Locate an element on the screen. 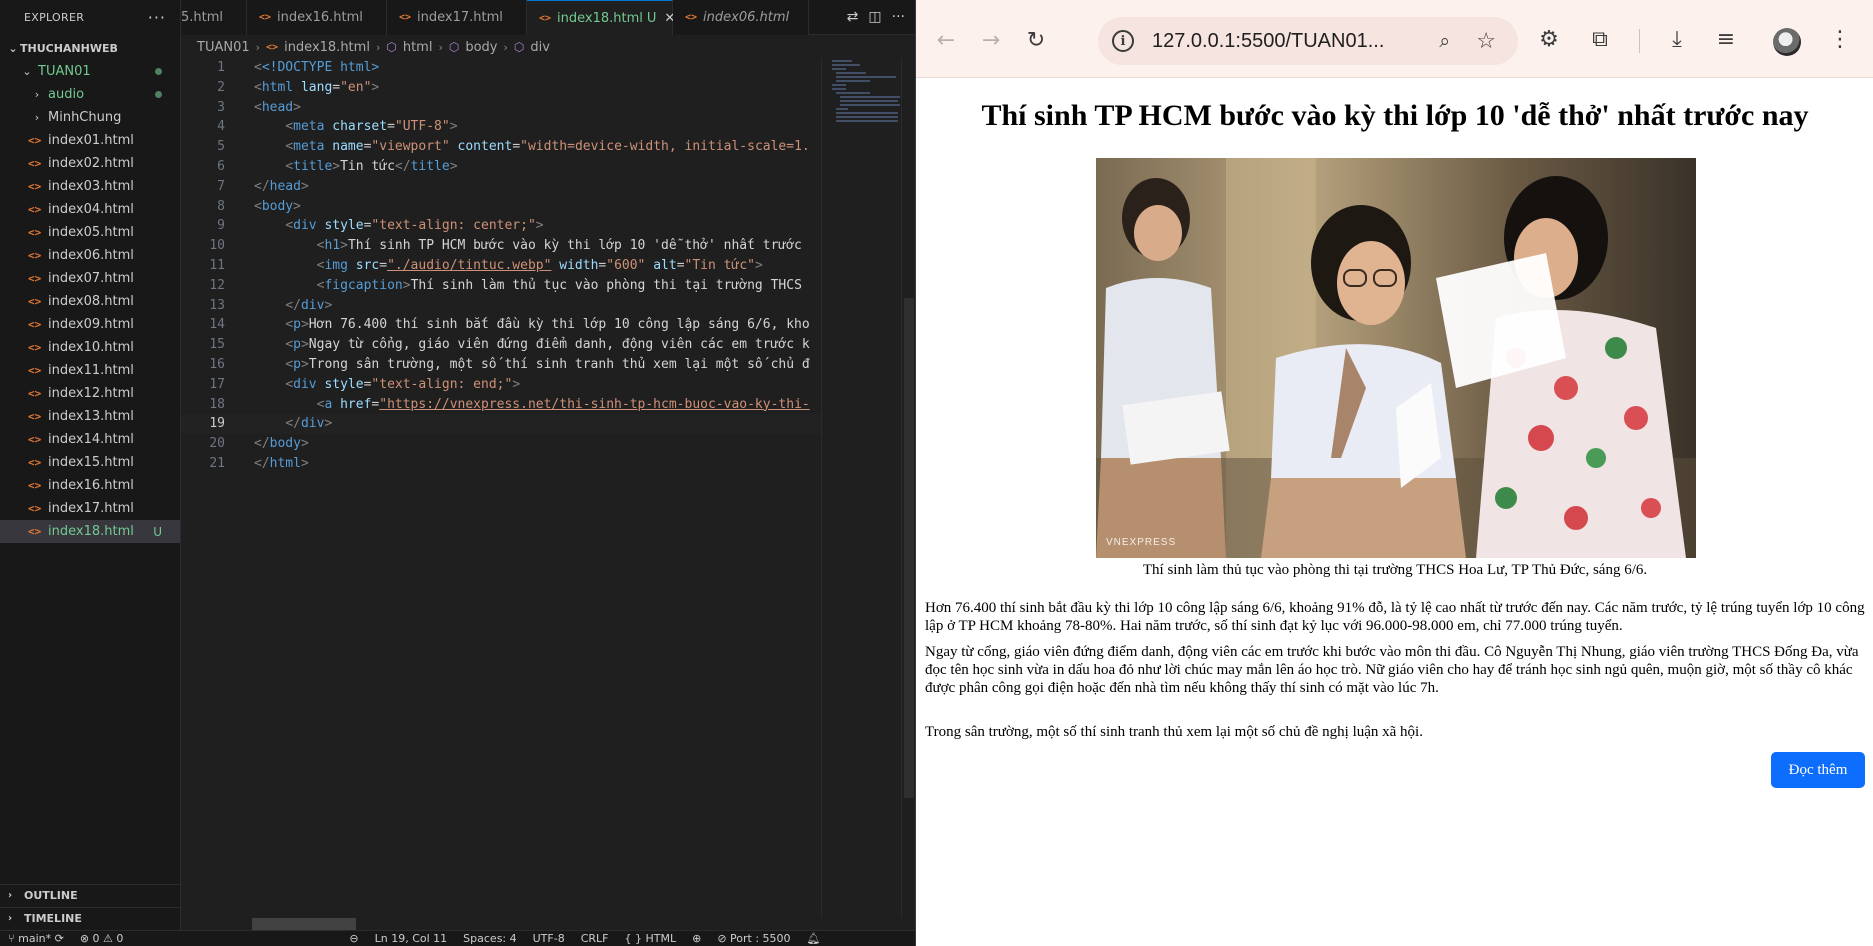 The width and height of the screenshot is (1873, 946). menu-kebab-icon: ⋮ is located at coordinates (1840, 39).